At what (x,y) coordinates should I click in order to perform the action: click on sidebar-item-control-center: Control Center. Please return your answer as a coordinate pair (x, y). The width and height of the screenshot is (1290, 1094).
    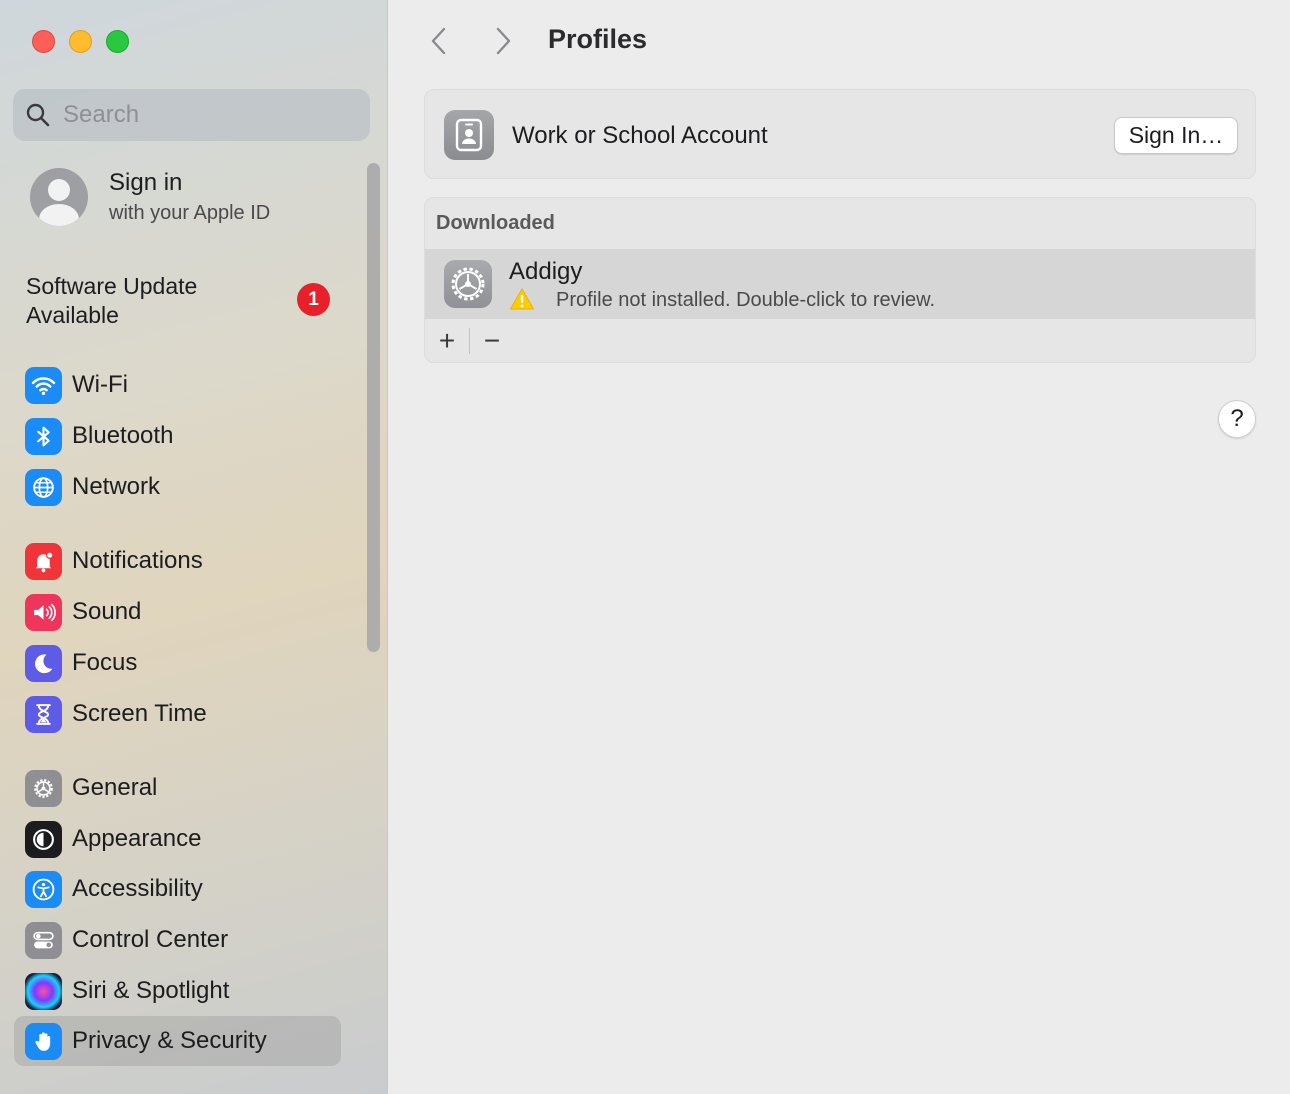
    Looking at the image, I should click on (177, 940).